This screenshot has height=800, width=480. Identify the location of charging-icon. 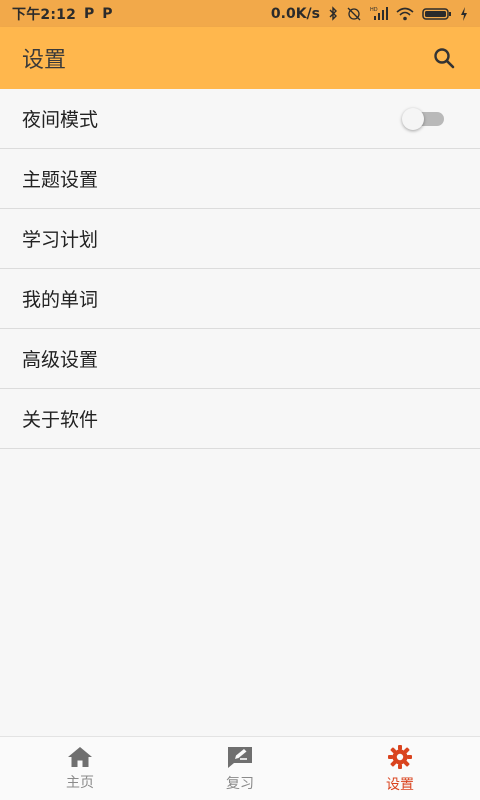
(464, 13).